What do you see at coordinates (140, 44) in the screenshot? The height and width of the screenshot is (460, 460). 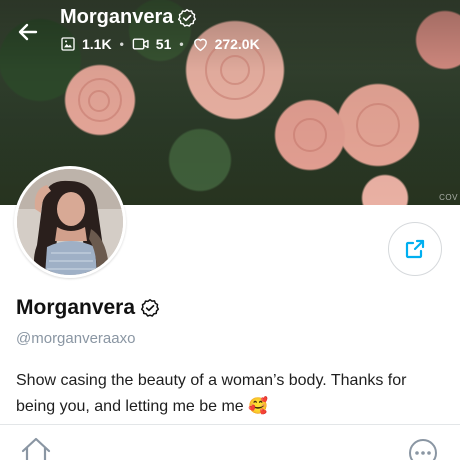 I see `video-icon` at bounding box center [140, 44].